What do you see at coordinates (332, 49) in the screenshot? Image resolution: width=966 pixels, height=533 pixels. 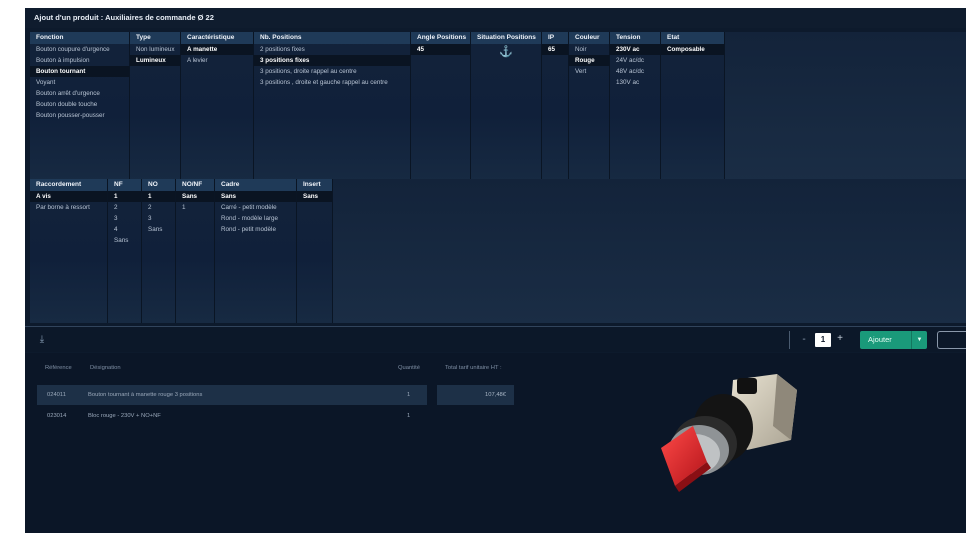 I see `option-2-positions-fixes: 2 positions fixes` at bounding box center [332, 49].